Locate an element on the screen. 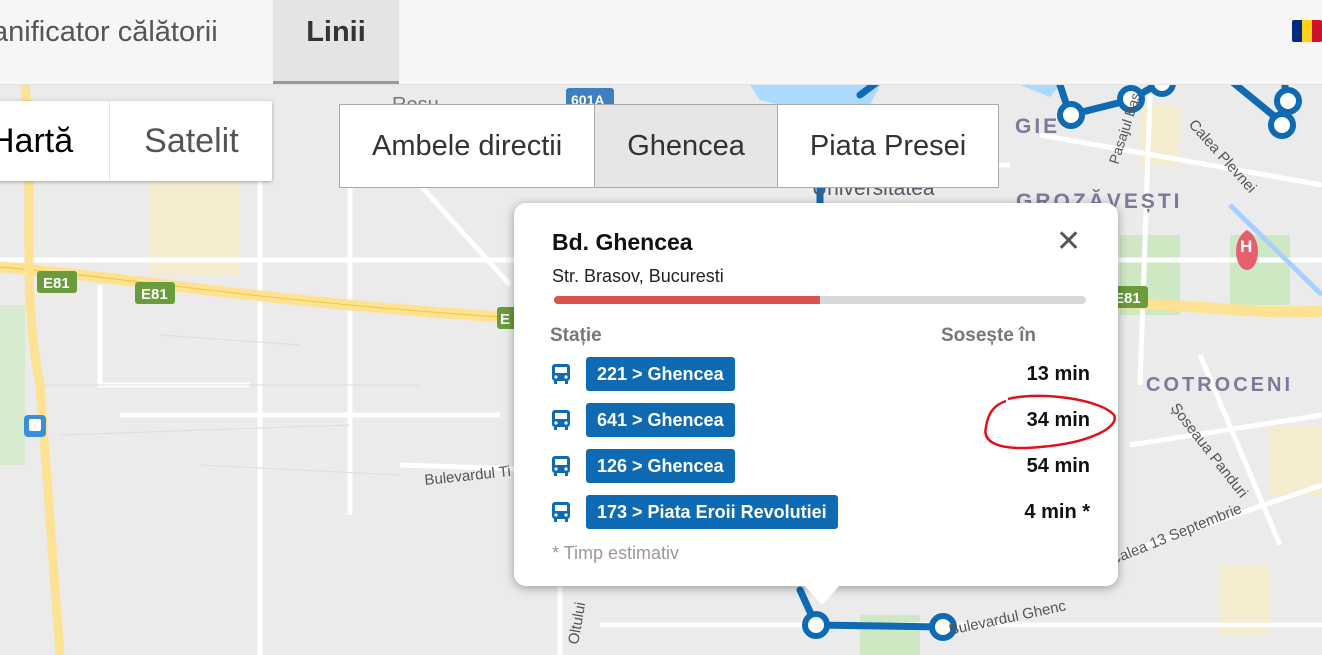  direction-filter: Ambele directii Ghencea Piata Presei is located at coordinates (669, 146).